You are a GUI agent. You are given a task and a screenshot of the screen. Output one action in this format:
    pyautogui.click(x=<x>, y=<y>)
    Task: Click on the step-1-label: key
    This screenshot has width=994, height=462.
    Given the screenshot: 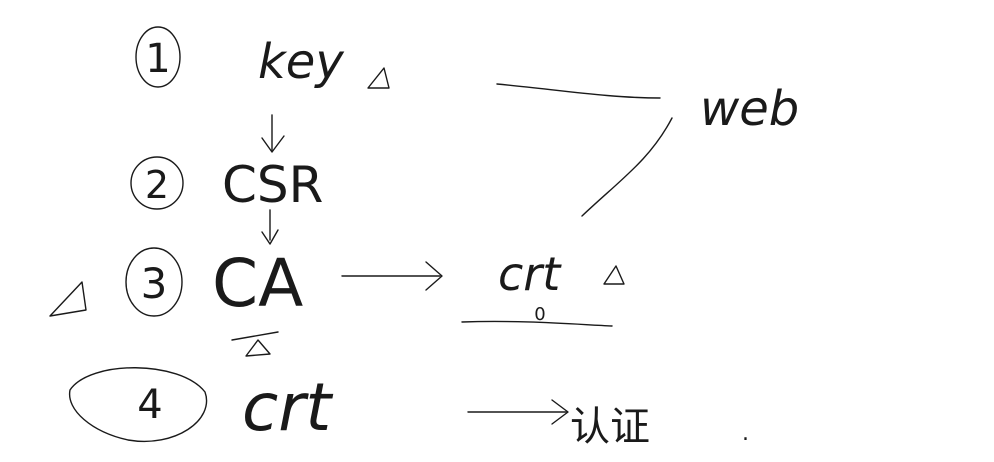 What is the action you would take?
    pyautogui.click(x=301, y=62)
    